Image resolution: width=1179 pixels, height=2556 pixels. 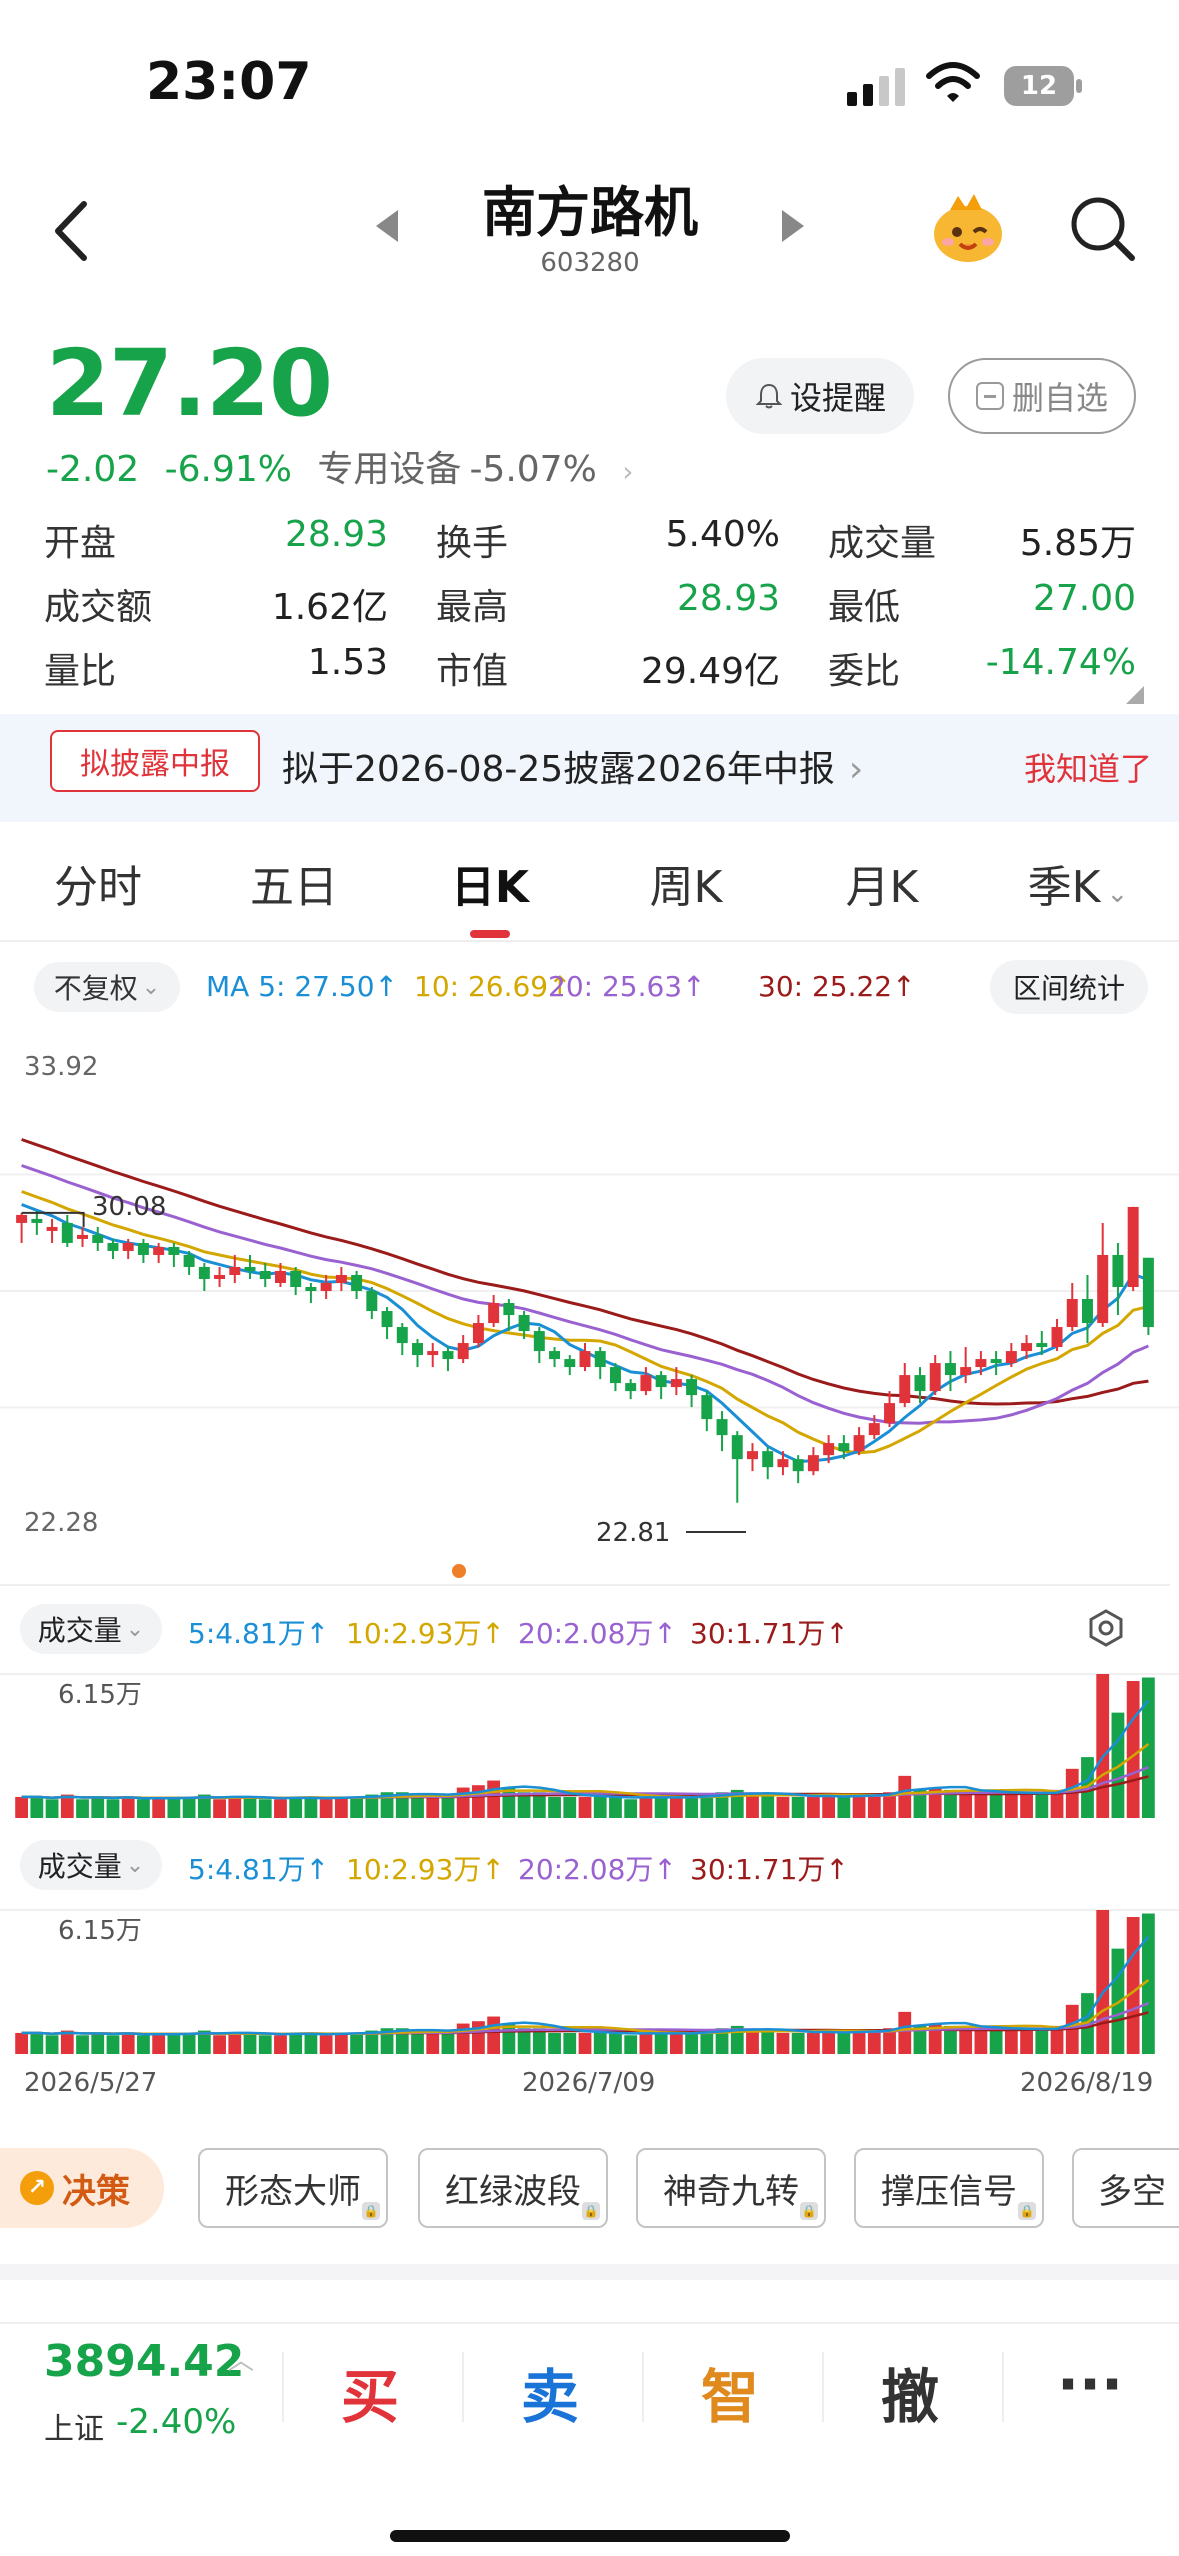 What do you see at coordinates (294, 888) in the screenshot?
I see `tab-five-day: 五日` at bounding box center [294, 888].